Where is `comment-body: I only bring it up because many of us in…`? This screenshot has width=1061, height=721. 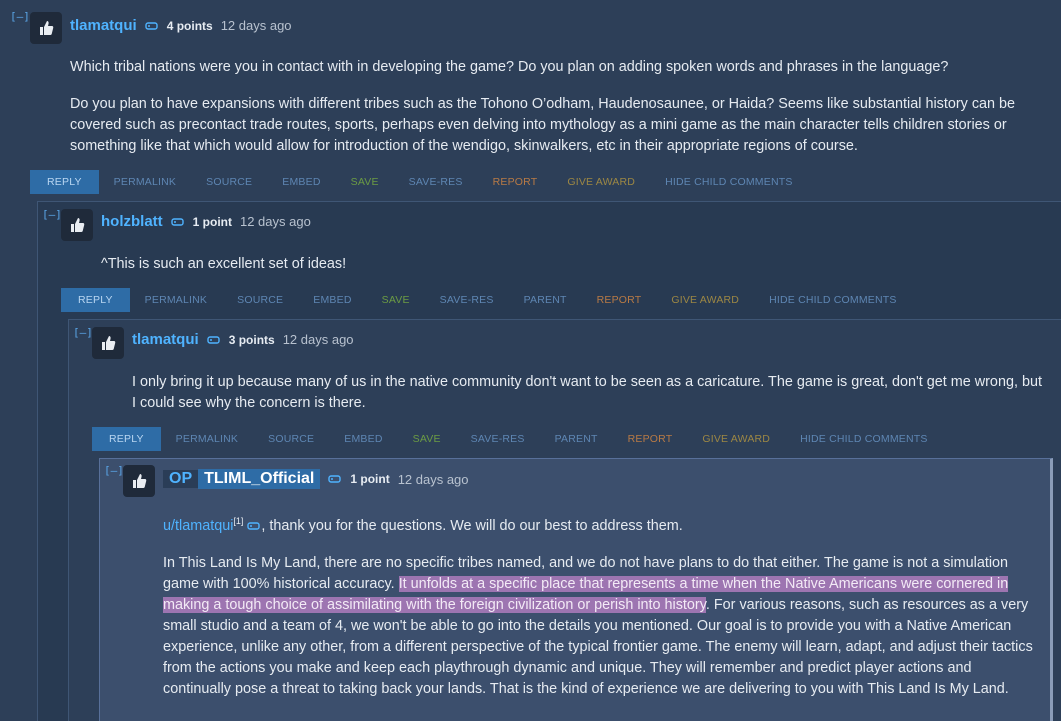
comment-body: I only bring it up because many of us in… is located at coordinates (587, 401).